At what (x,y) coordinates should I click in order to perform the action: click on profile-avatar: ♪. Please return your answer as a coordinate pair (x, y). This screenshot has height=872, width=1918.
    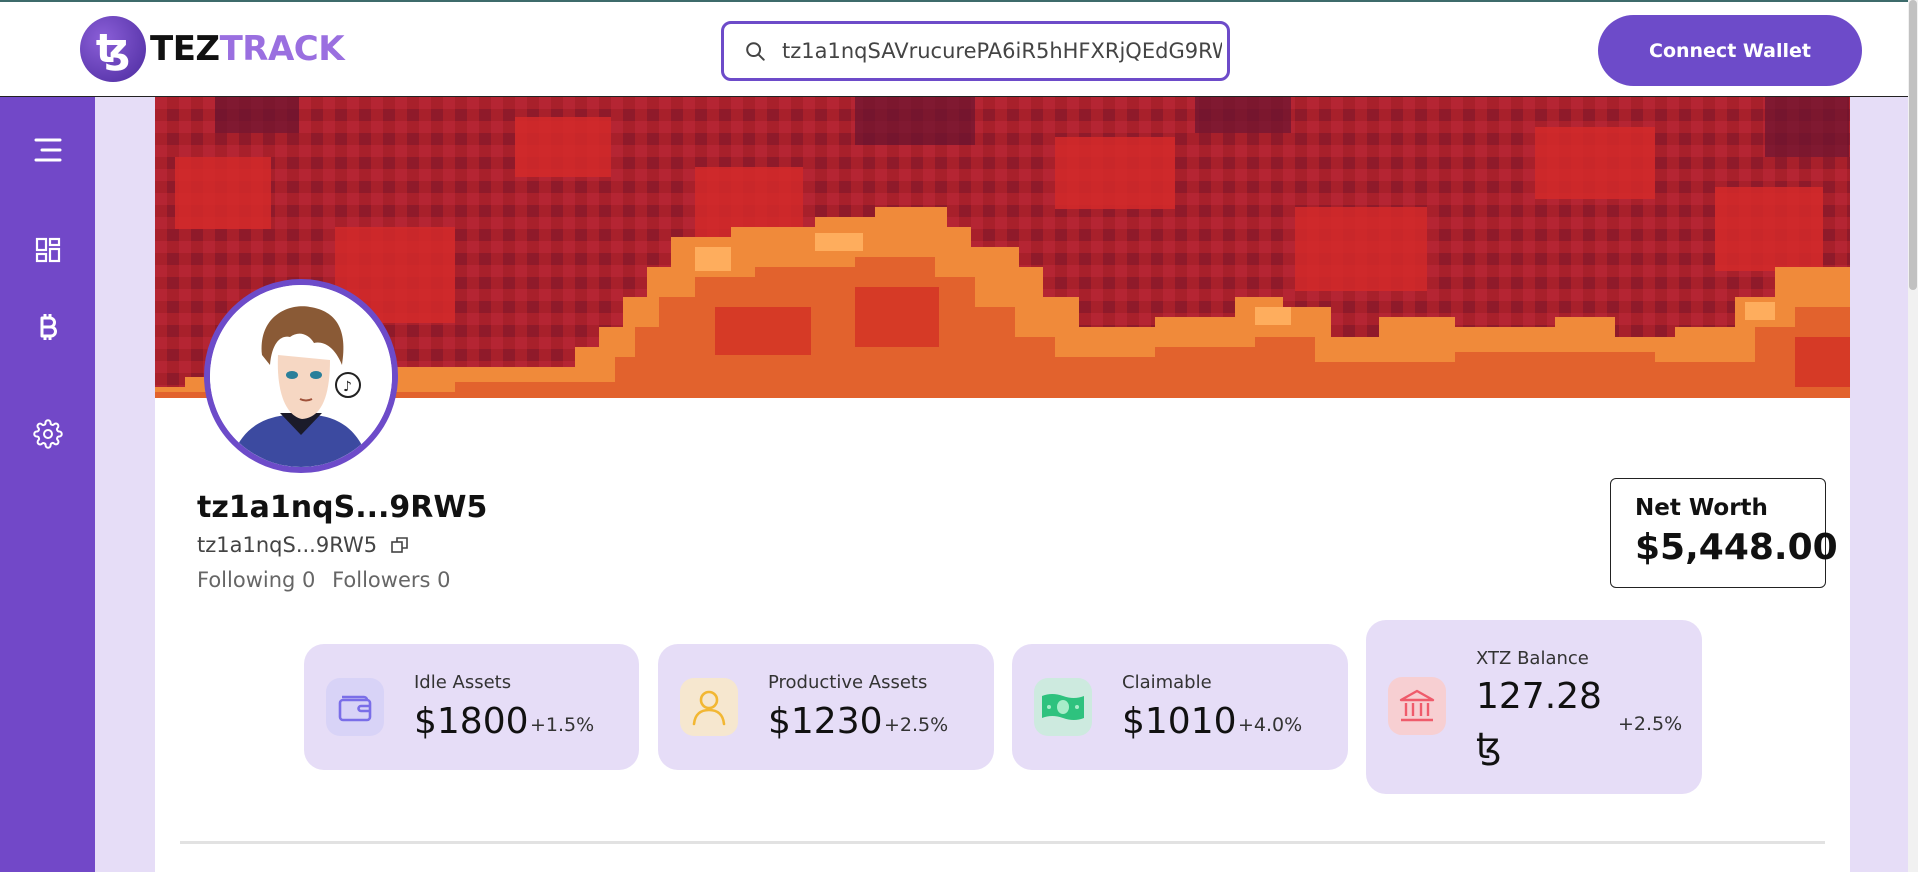
    Looking at the image, I should click on (301, 376).